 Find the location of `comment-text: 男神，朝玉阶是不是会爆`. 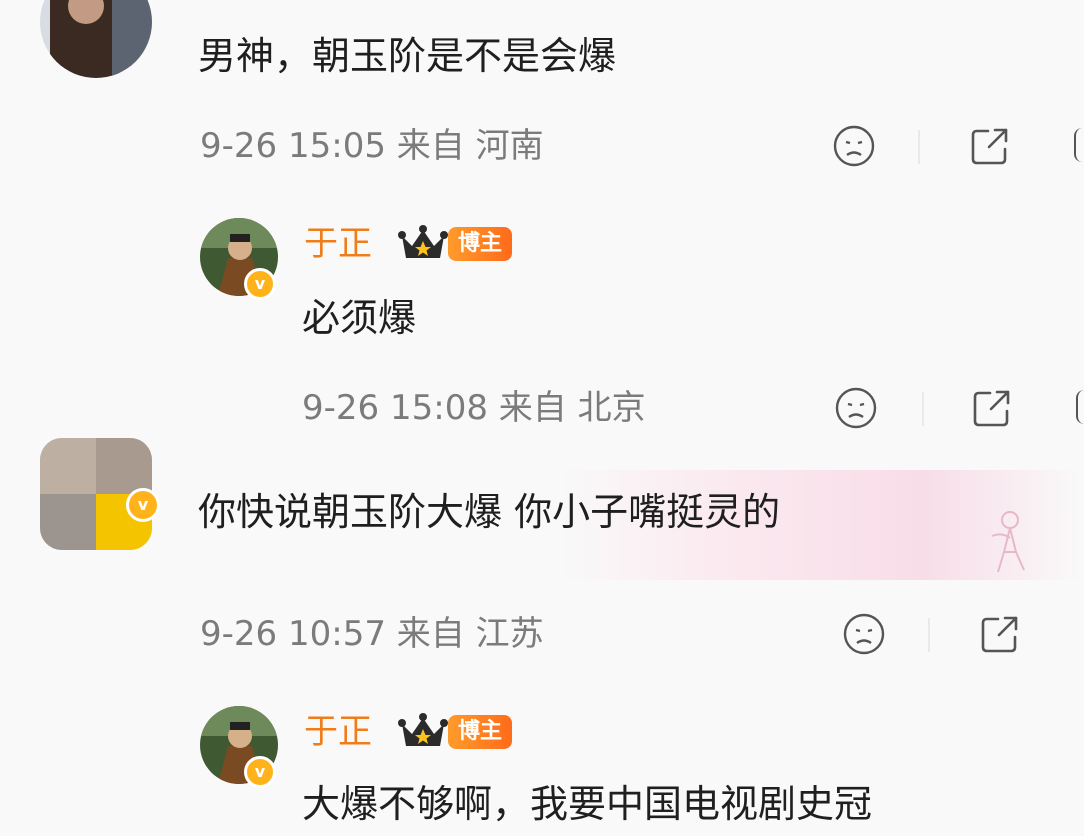

comment-text: 男神，朝玉阶是不是会爆 is located at coordinates (407, 56).